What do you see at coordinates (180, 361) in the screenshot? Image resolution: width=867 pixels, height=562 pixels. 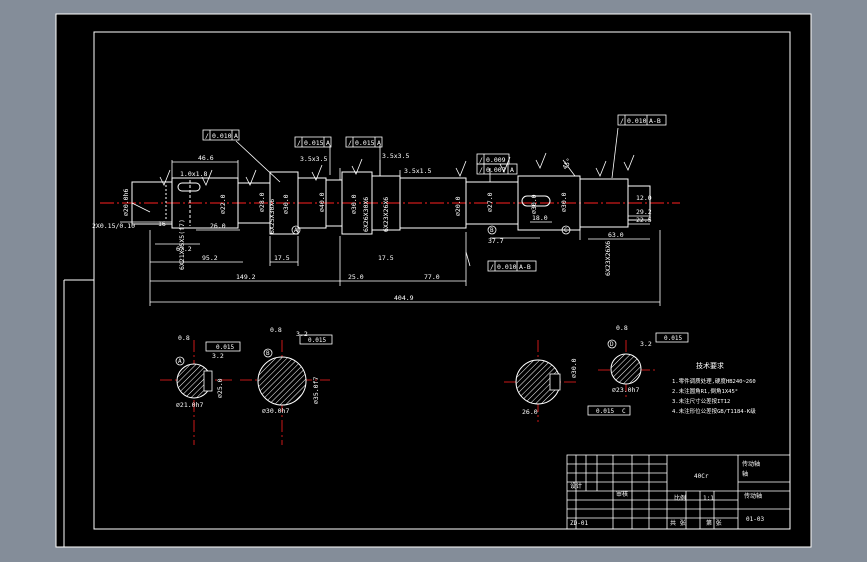 I see `section-a-label: A` at bounding box center [180, 361].